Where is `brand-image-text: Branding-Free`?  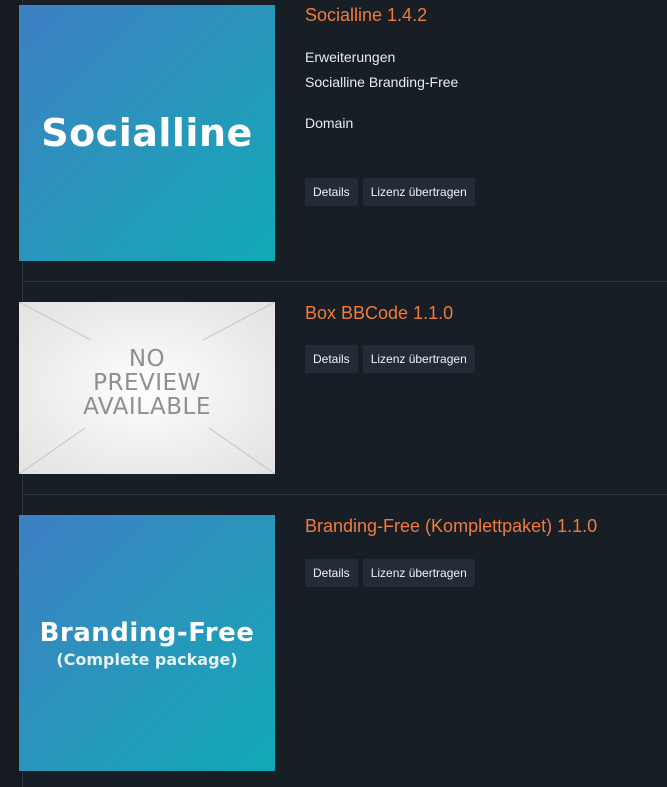
brand-image-text: Branding-Free is located at coordinates (147, 632).